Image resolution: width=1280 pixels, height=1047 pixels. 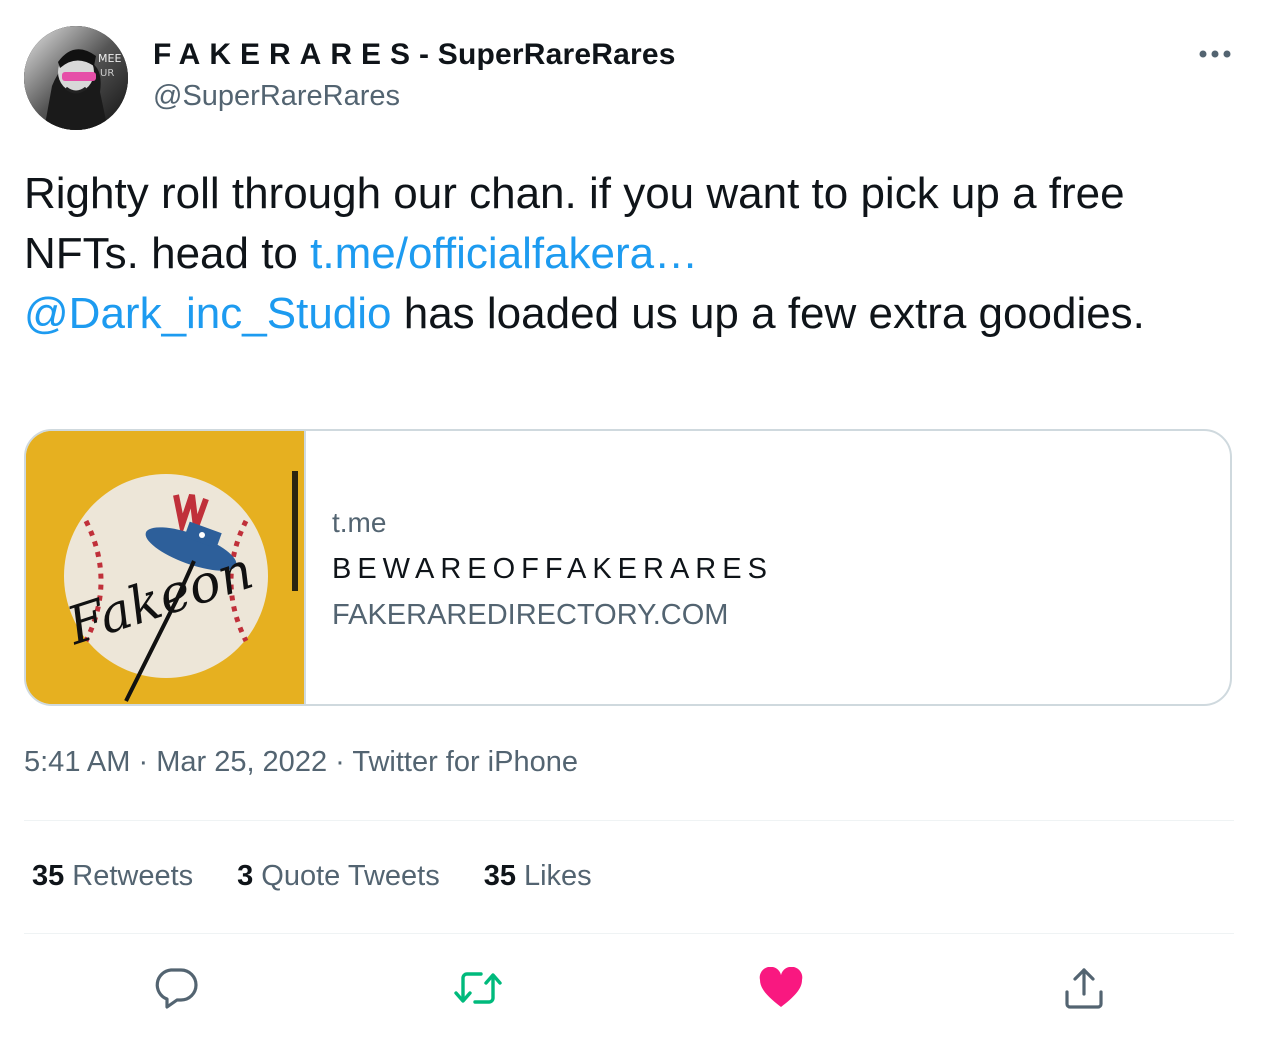 What do you see at coordinates (552, 569) in the screenshot?
I see `card-title: BEWAREOFFAKERARES` at bounding box center [552, 569].